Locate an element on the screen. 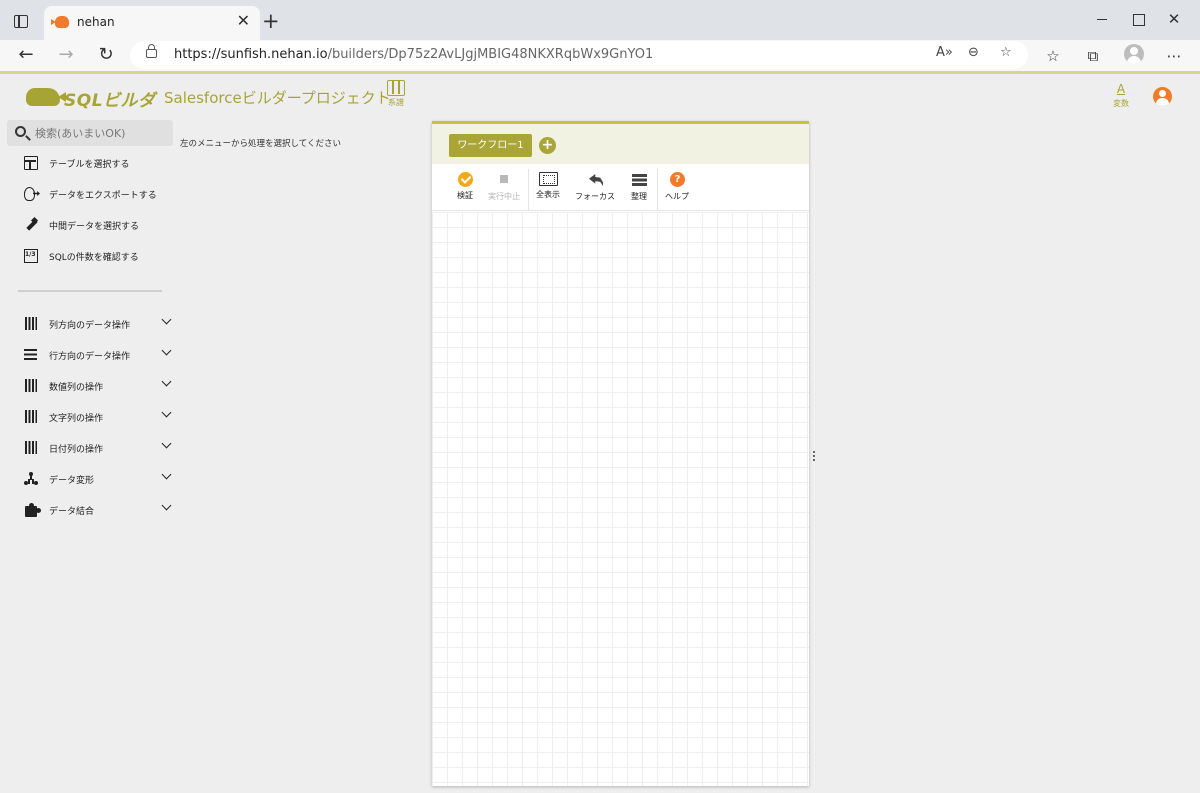 The height and width of the screenshot is (793, 1200). more-options-icon: ⋯ is located at coordinates (1174, 56).